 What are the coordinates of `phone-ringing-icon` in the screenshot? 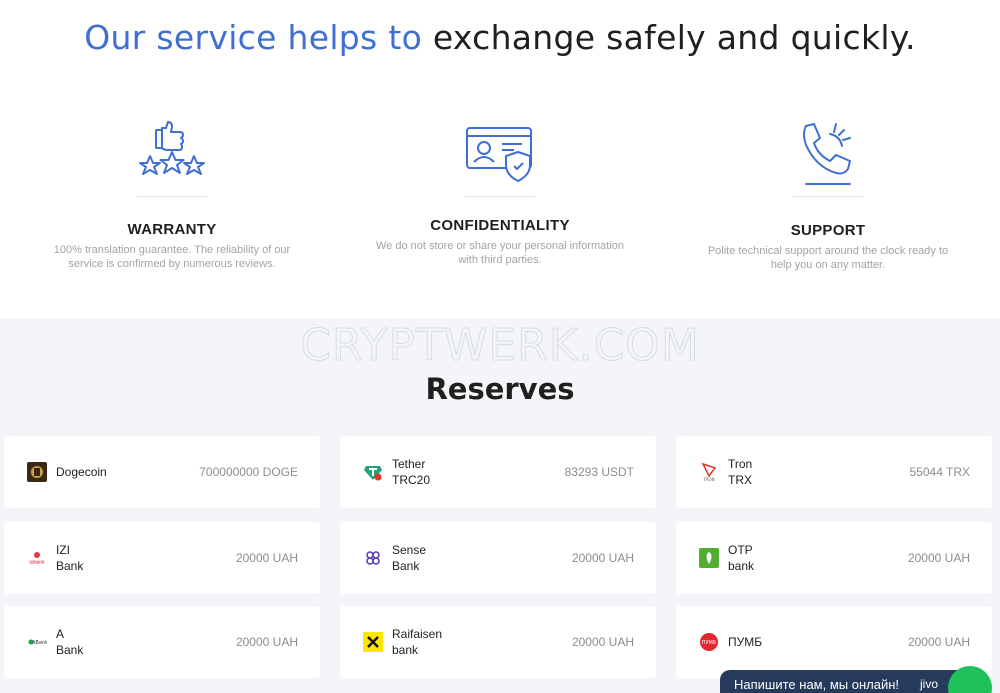 It's located at (827, 154).